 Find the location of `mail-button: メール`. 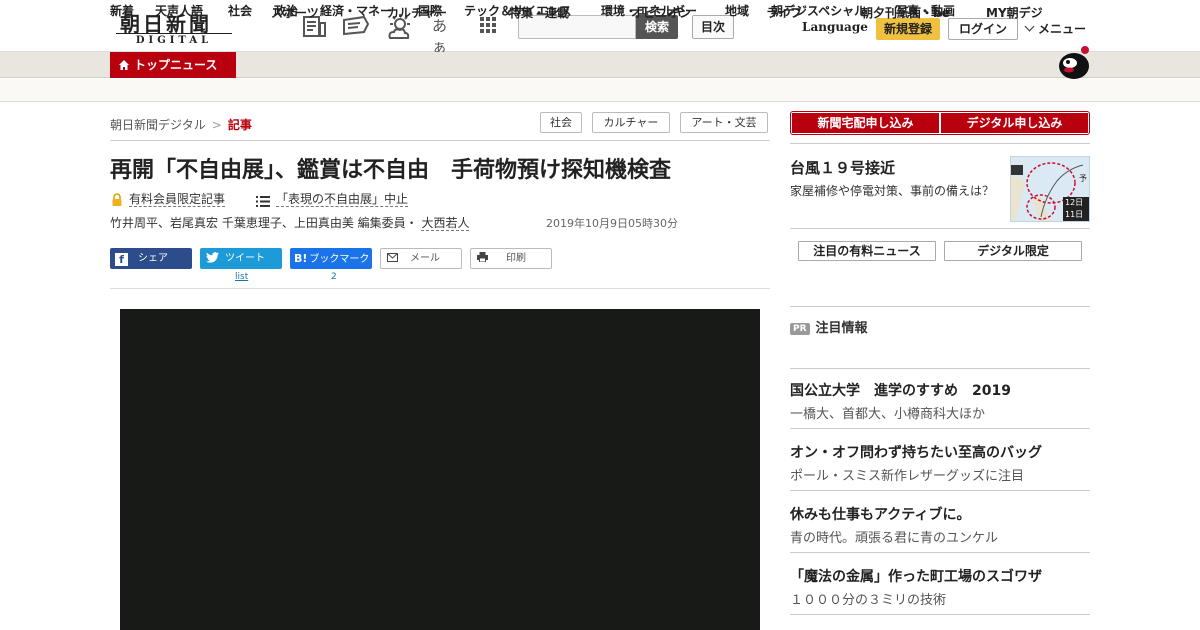

mail-button: メール is located at coordinates (421, 258).